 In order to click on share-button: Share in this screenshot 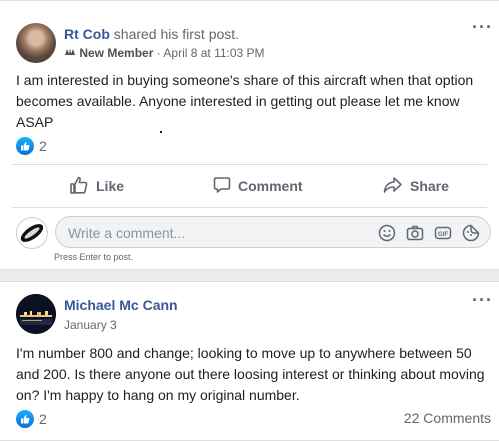, I will do `click(416, 186)`.